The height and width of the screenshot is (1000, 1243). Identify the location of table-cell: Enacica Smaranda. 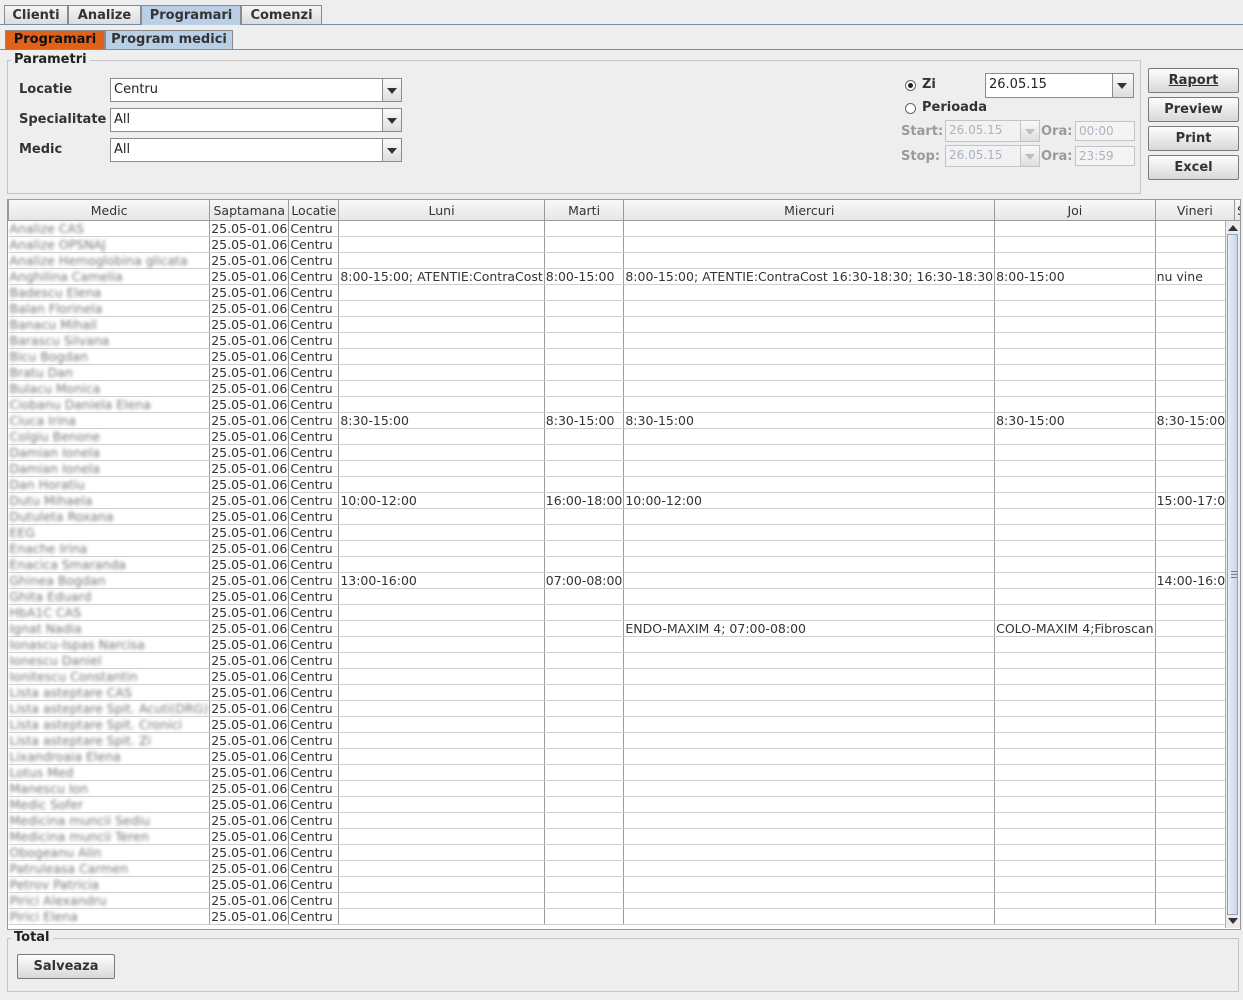
(109, 564).